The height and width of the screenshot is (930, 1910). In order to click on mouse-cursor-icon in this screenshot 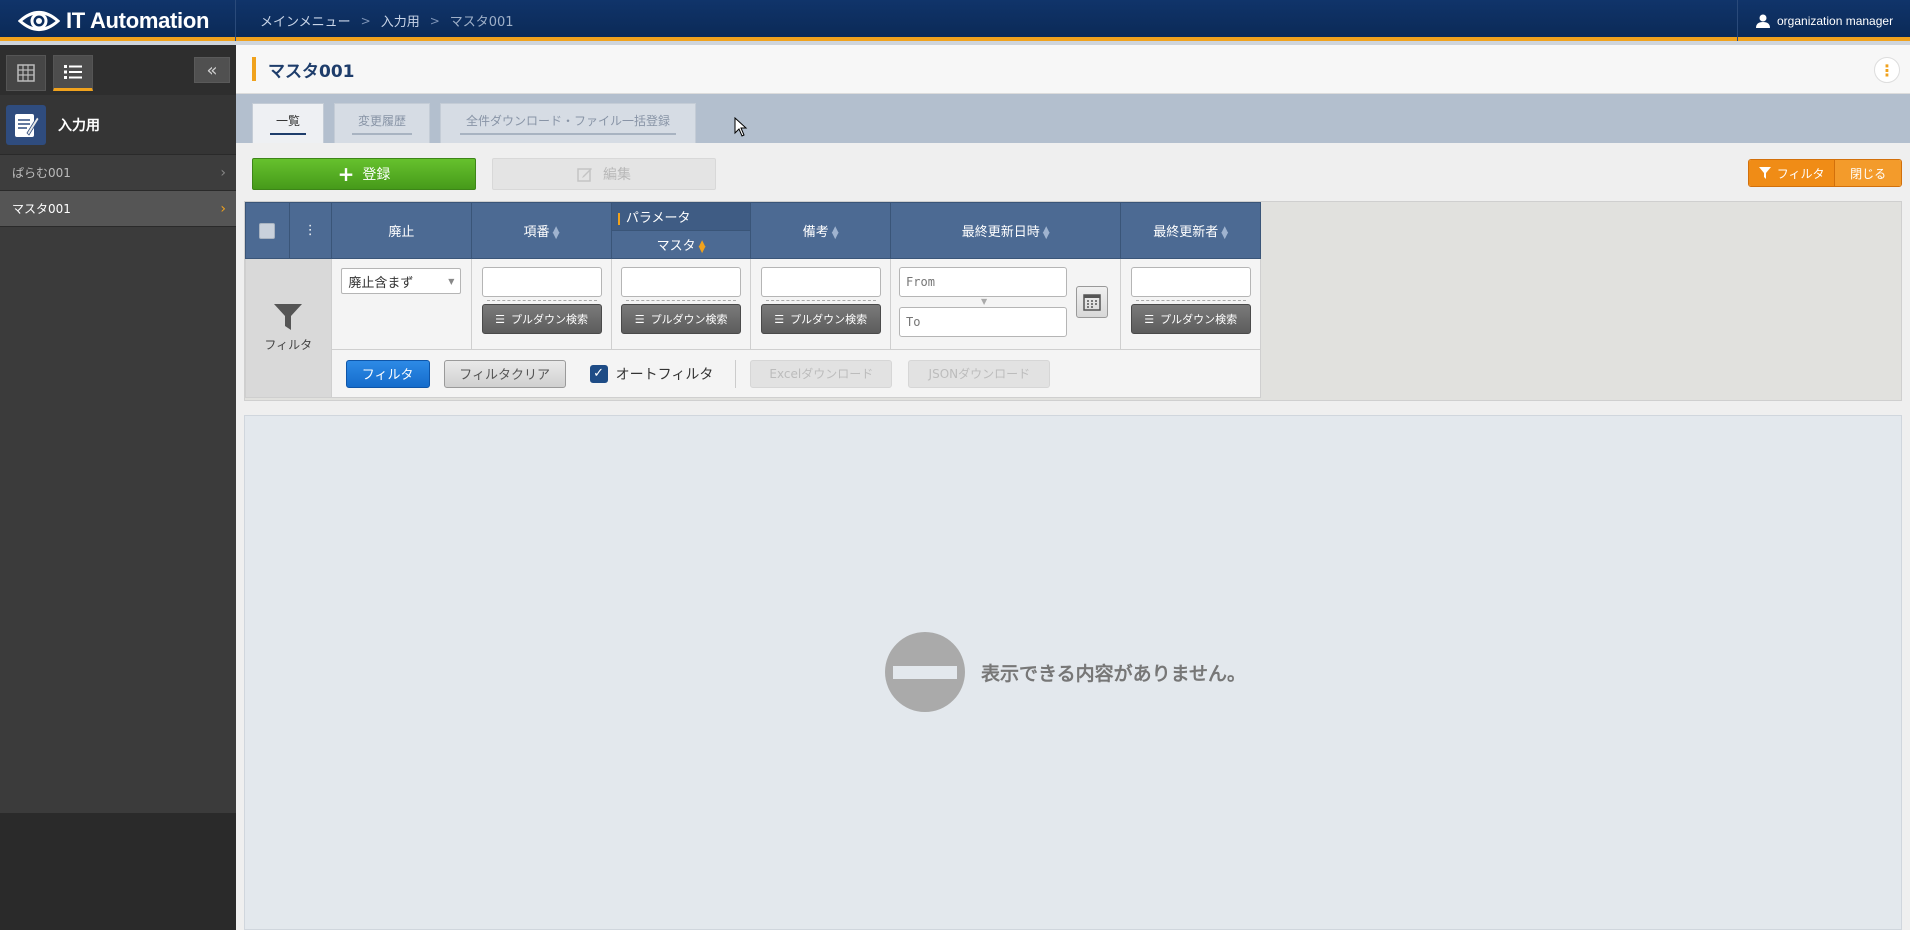, I will do `click(741, 127)`.